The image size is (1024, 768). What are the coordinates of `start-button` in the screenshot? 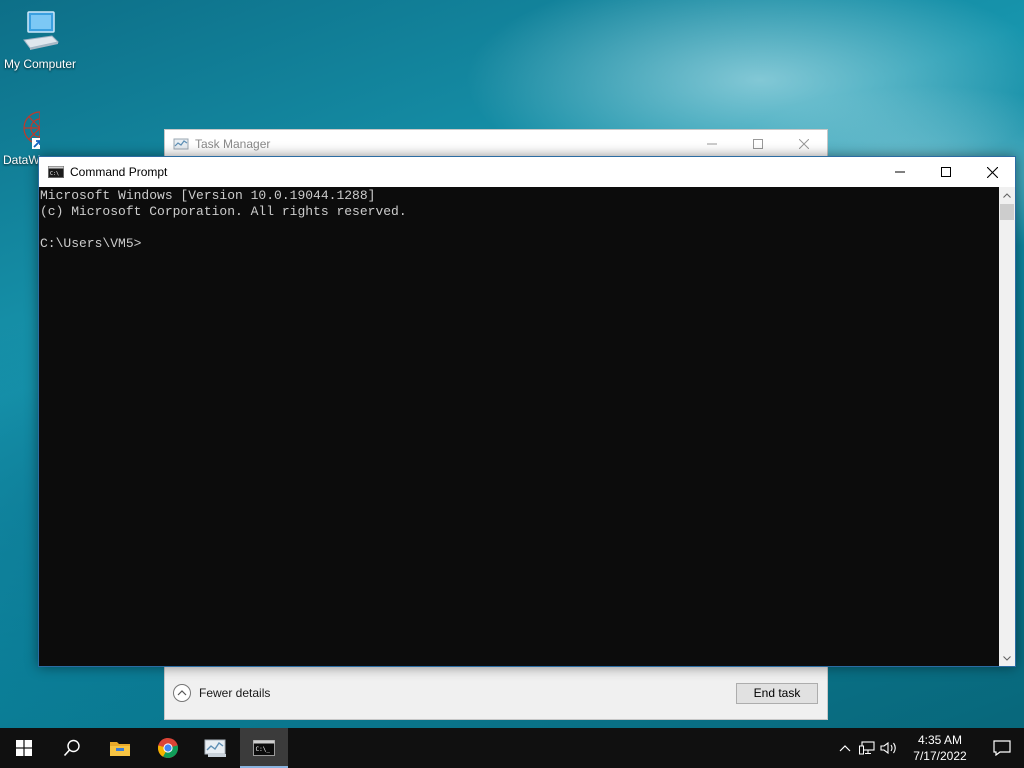 It's located at (24, 748).